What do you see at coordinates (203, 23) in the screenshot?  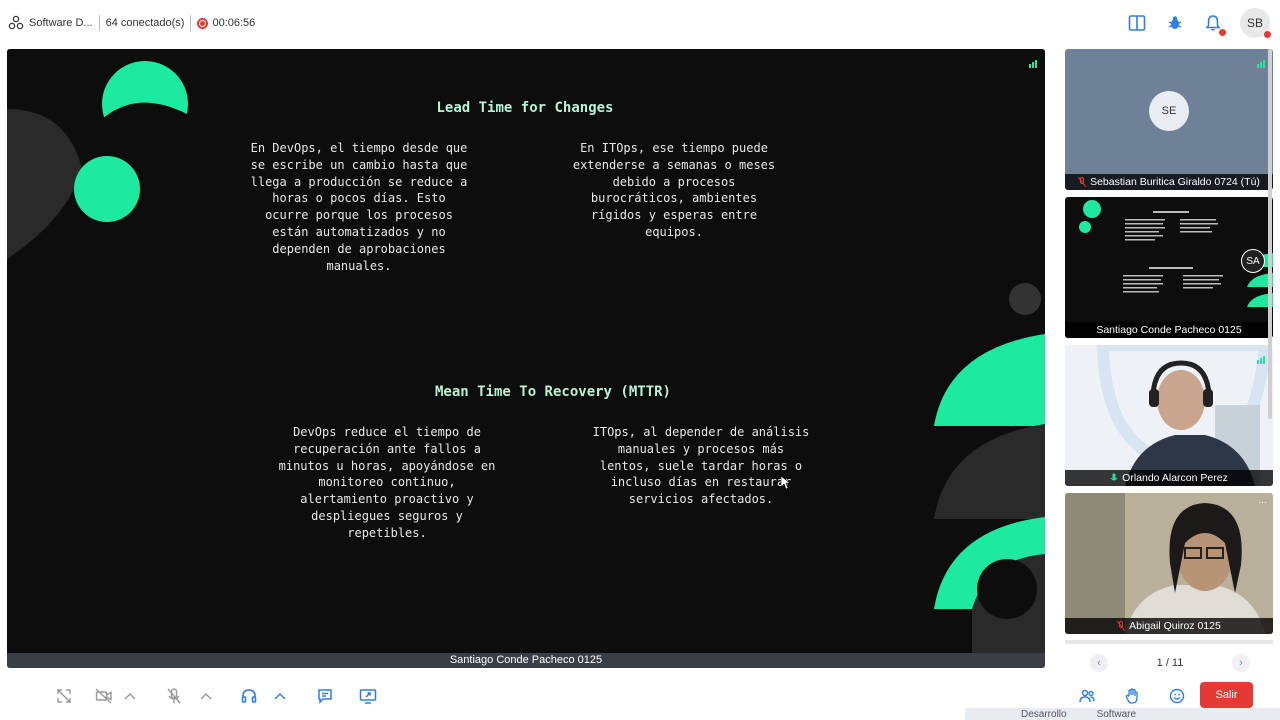 I see `record-icon` at bounding box center [203, 23].